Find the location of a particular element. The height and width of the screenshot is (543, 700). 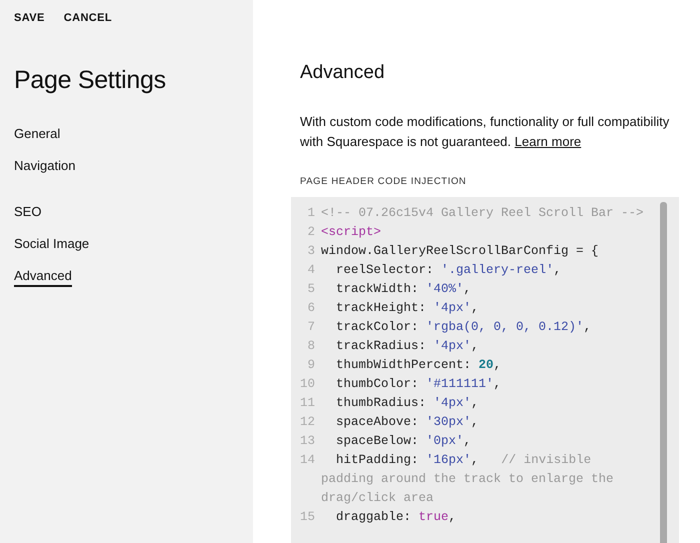

line-number: 3 is located at coordinates (311, 251).